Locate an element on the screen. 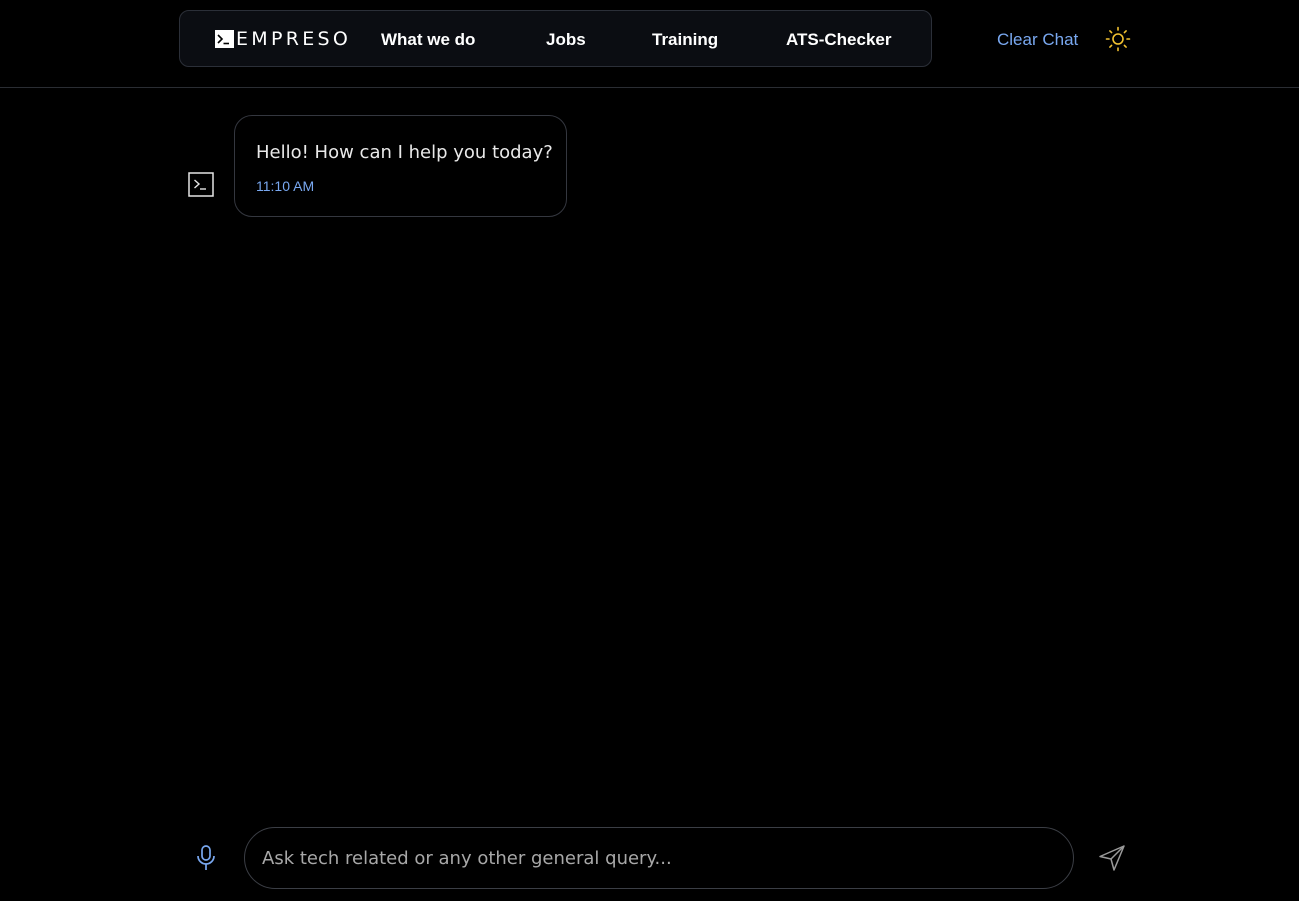 This screenshot has width=1299, height=901. sun-icon is located at coordinates (1118, 39).